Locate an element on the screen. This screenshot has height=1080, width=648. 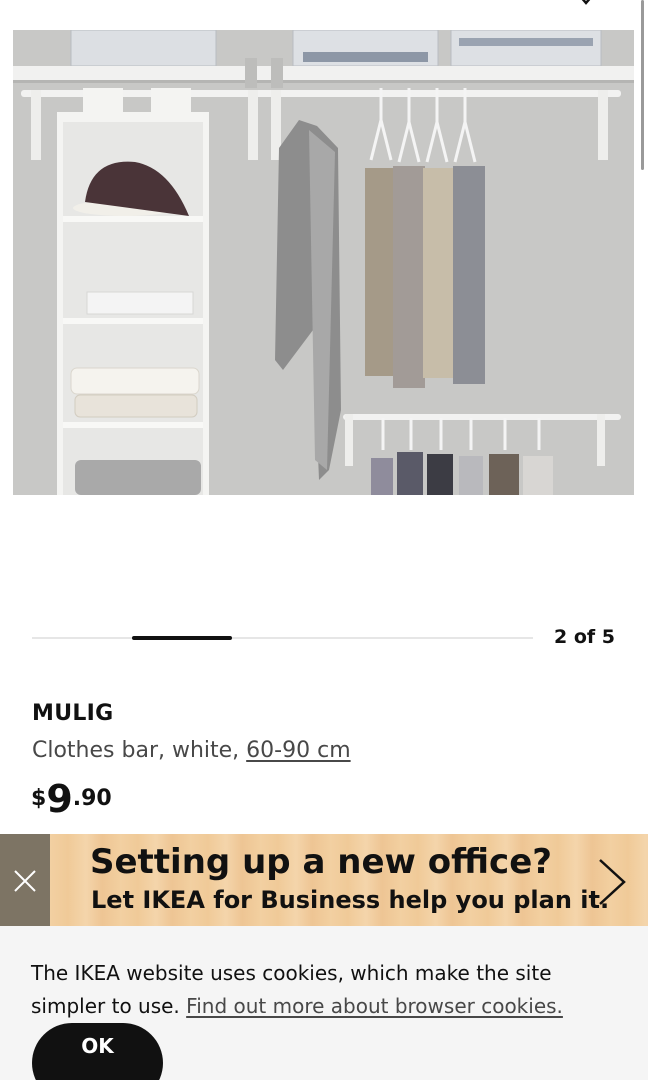
product-description: Clothes bar, white, 60-90 cm is located at coordinates (191, 750).